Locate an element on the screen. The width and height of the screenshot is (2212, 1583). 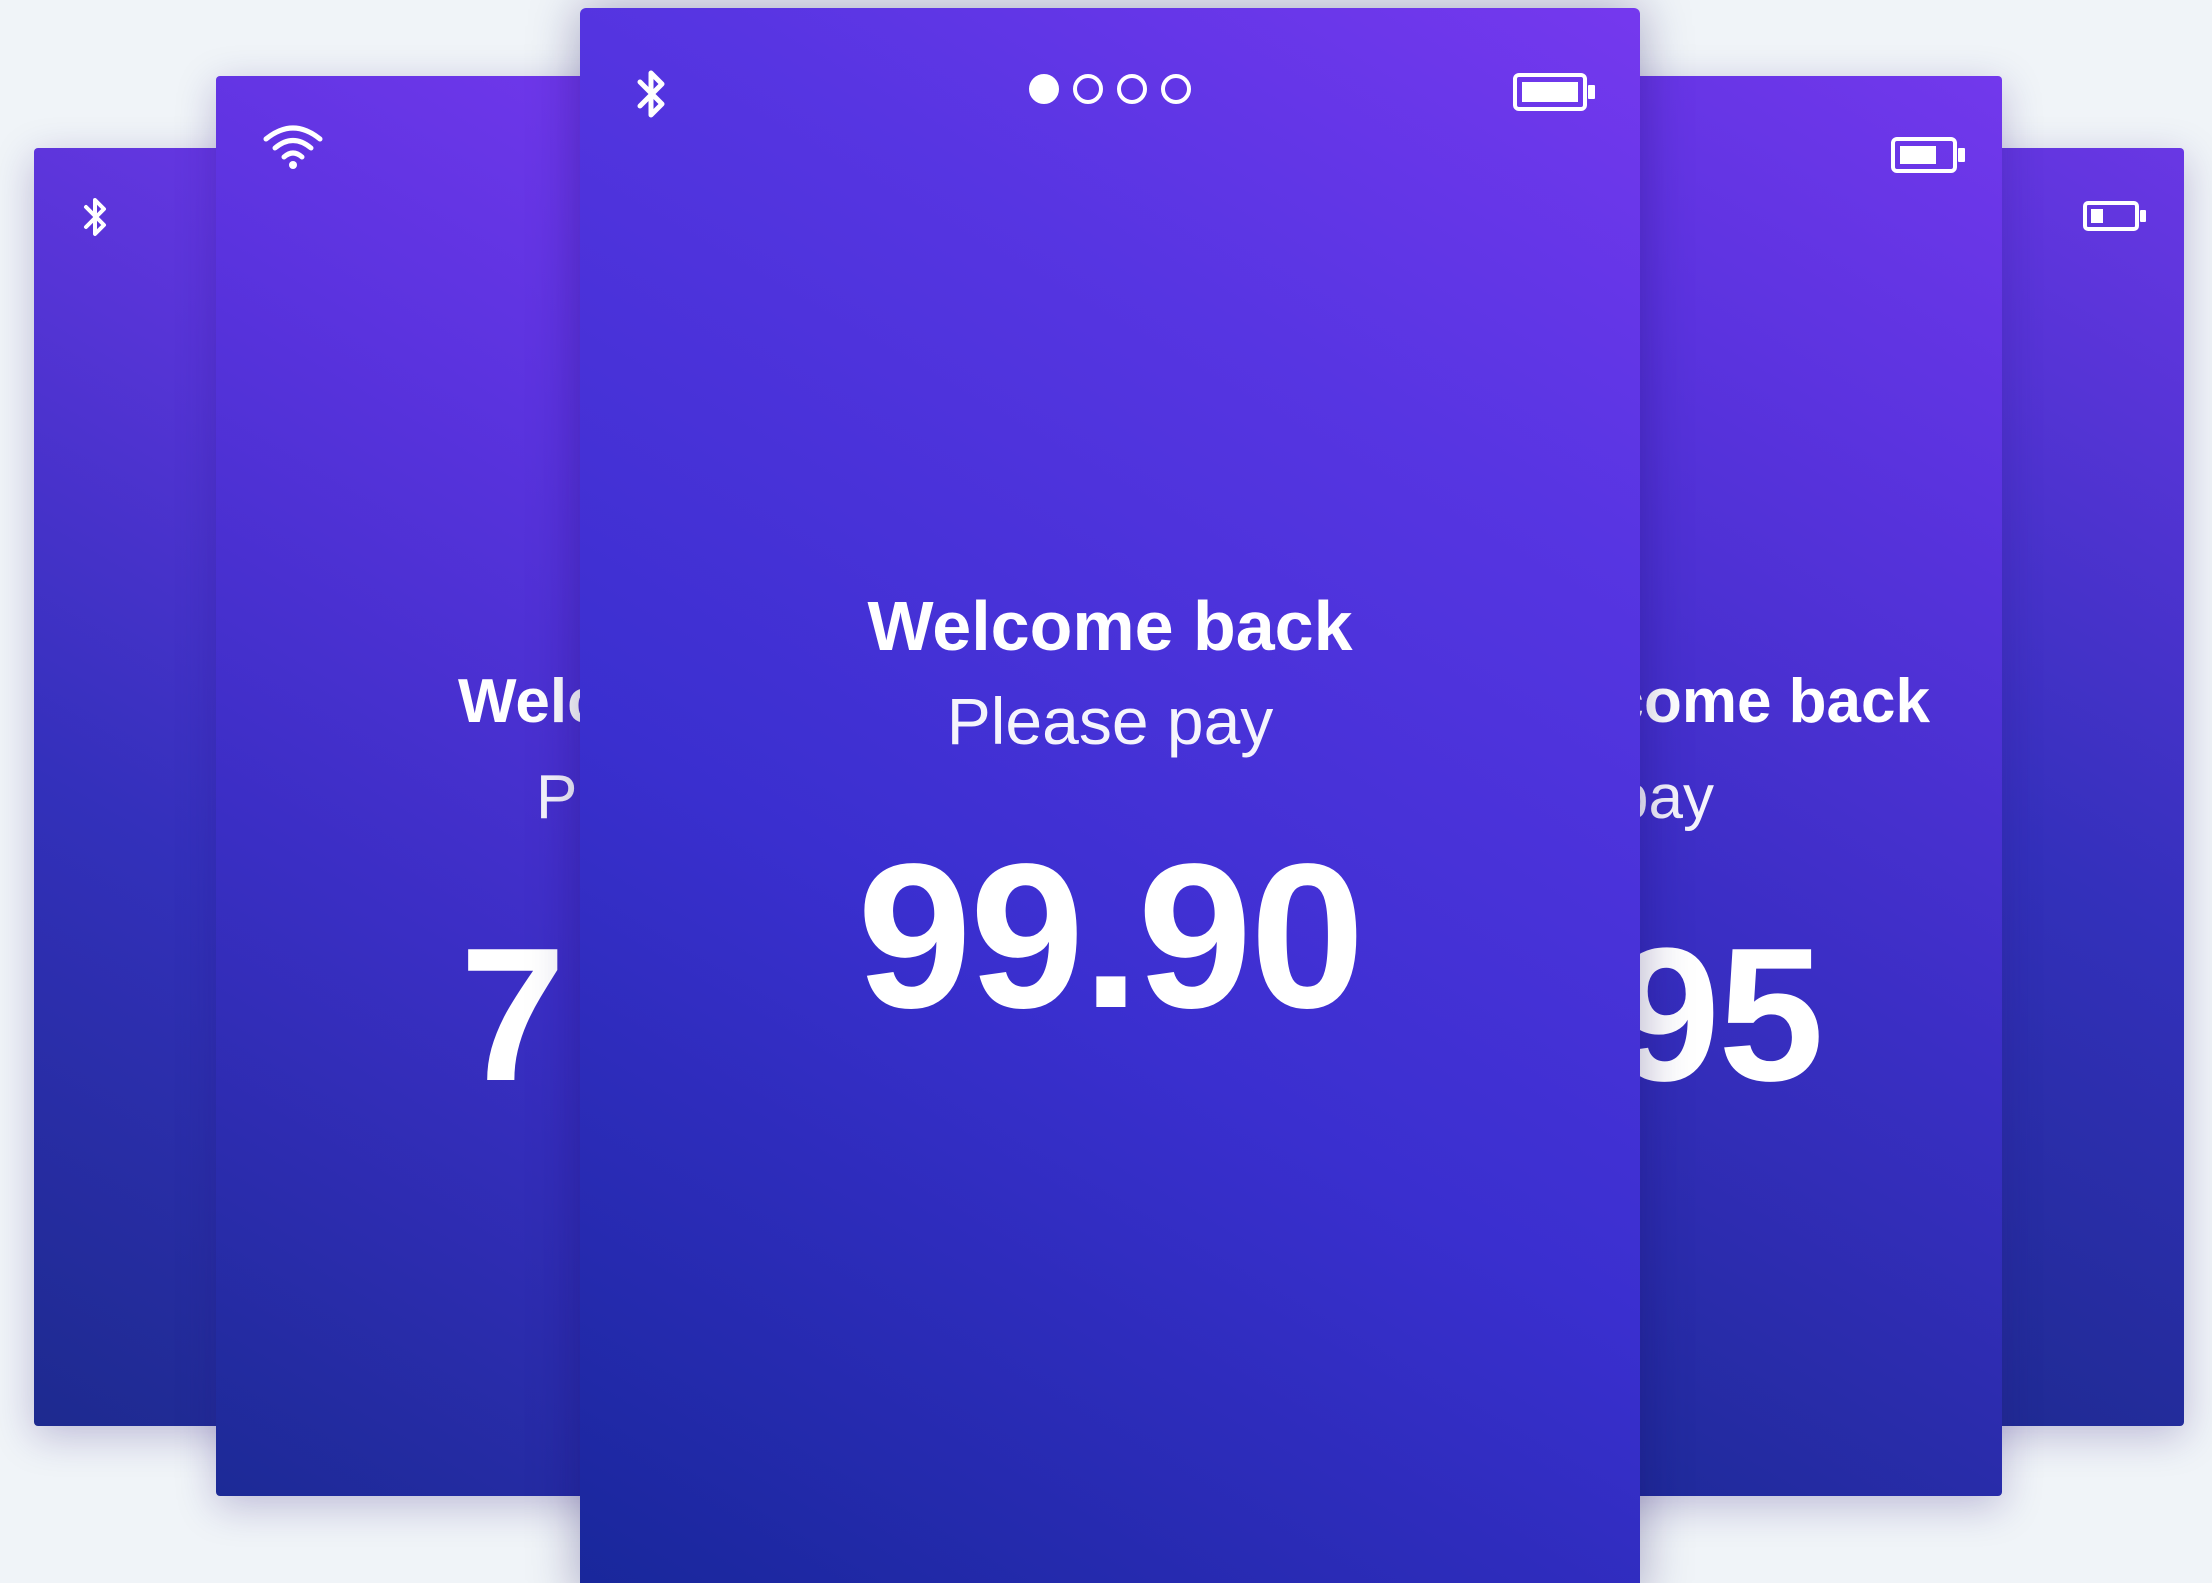
battery-medium-icon is located at coordinates (1928, 155).